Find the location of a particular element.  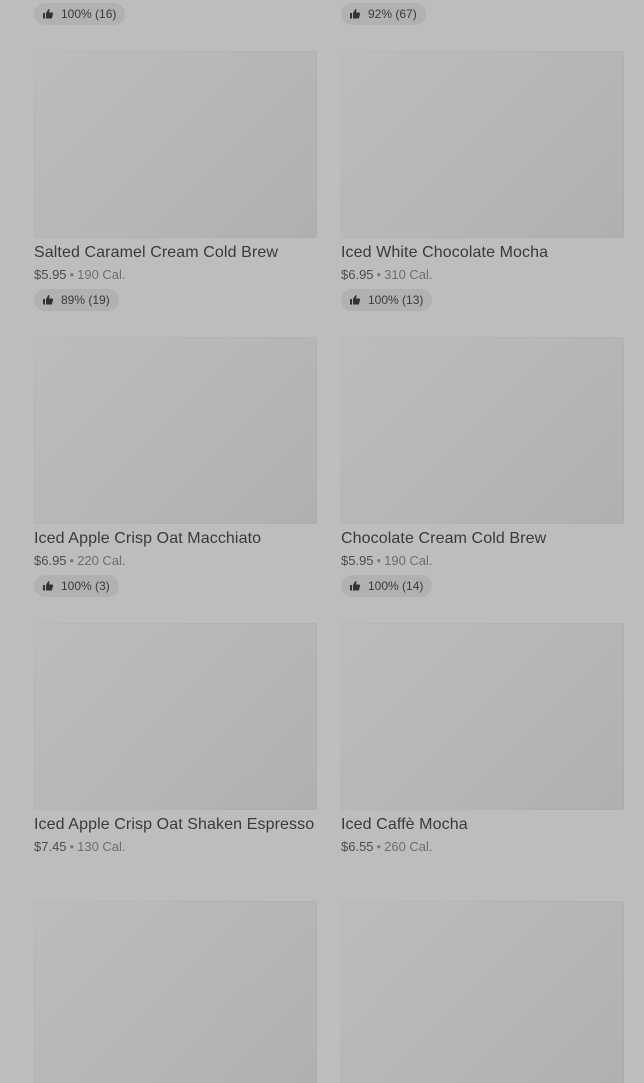

product-name: Iced Apple Crisp Oat Shaken Espresso is located at coordinates (175, 825).